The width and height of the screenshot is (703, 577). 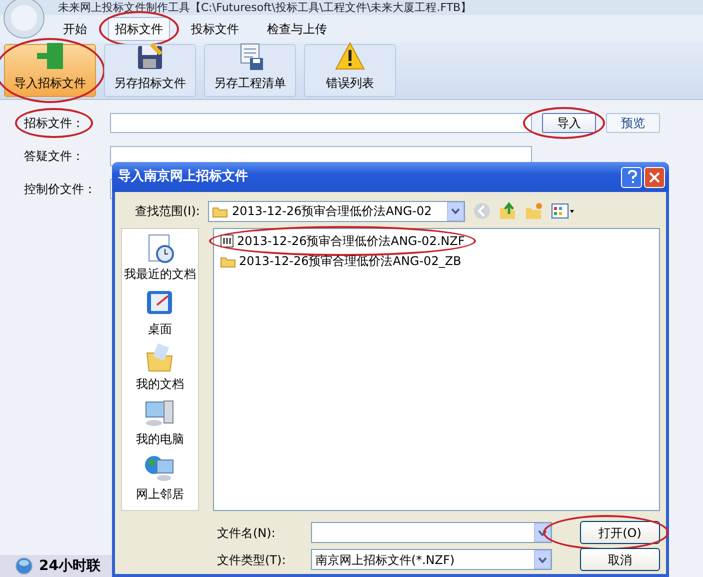 I want to click on tab: 投标文件, so click(x=215, y=28).